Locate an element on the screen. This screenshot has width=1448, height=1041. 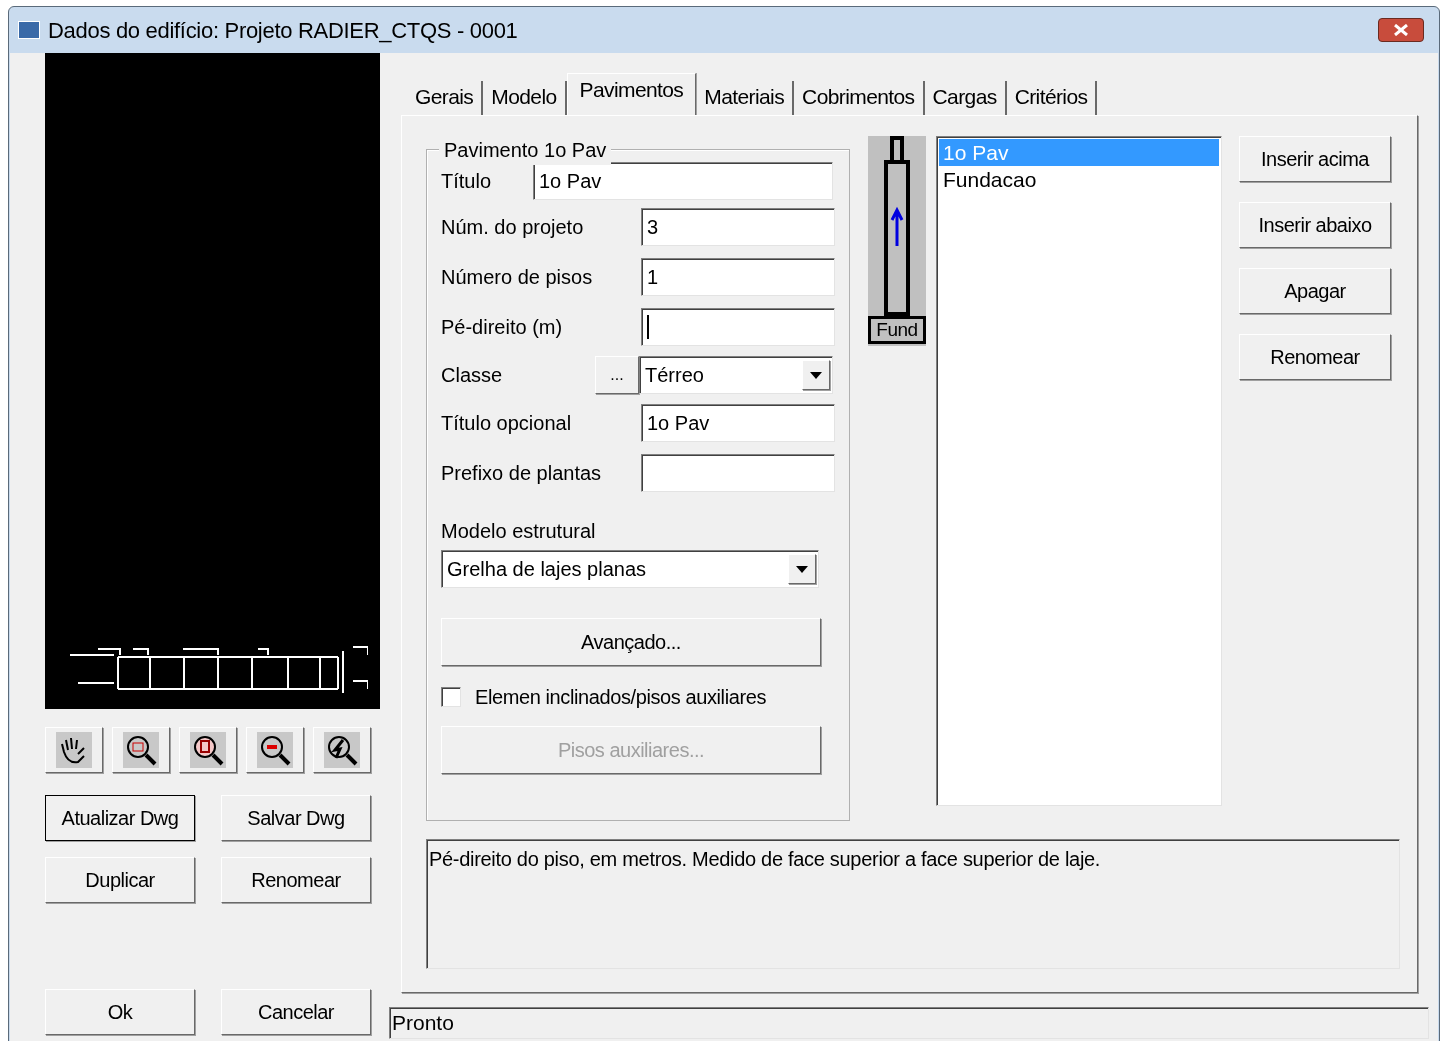
field-label: Número de pisos is located at coordinates (517, 277).